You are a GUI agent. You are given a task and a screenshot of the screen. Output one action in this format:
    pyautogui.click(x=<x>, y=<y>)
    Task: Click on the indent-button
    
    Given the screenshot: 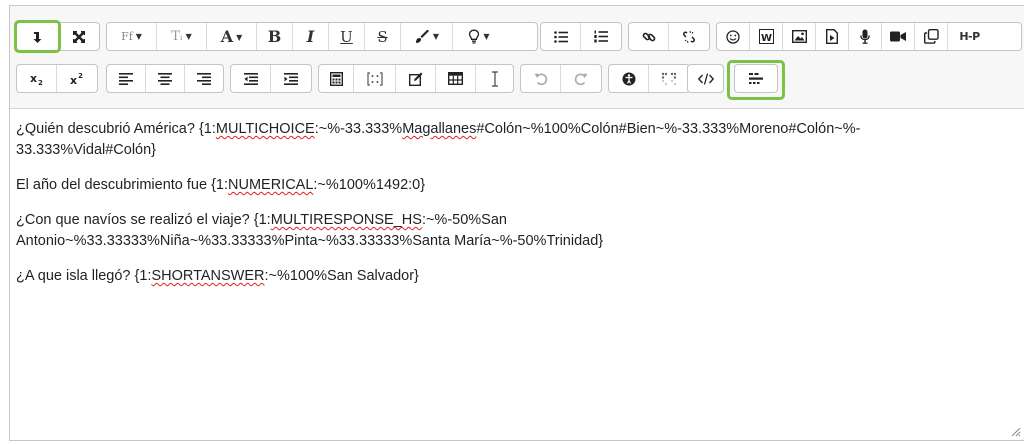 What is the action you would take?
    pyautogui.click(x=291, y=78)
    